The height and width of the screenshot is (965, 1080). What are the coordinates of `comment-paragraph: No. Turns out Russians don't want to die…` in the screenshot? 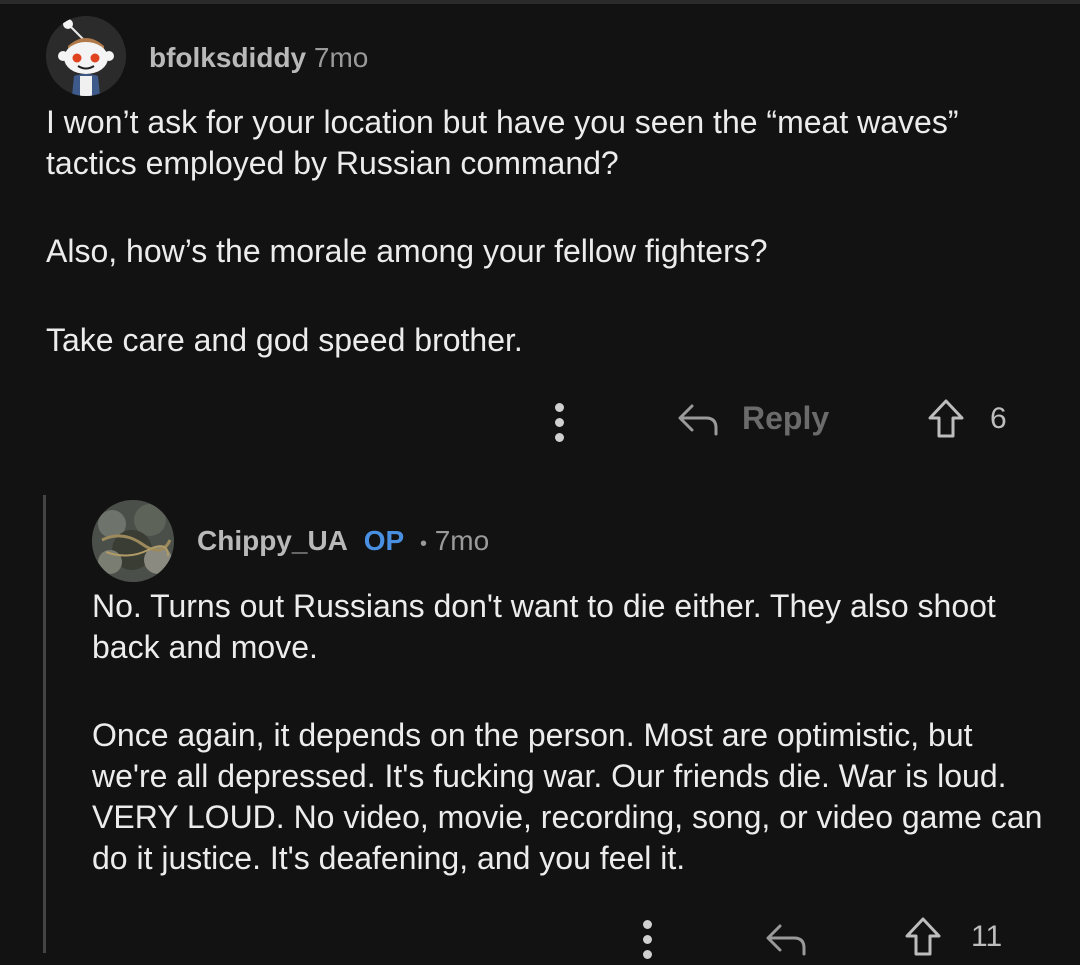 It's located at (544, 626).